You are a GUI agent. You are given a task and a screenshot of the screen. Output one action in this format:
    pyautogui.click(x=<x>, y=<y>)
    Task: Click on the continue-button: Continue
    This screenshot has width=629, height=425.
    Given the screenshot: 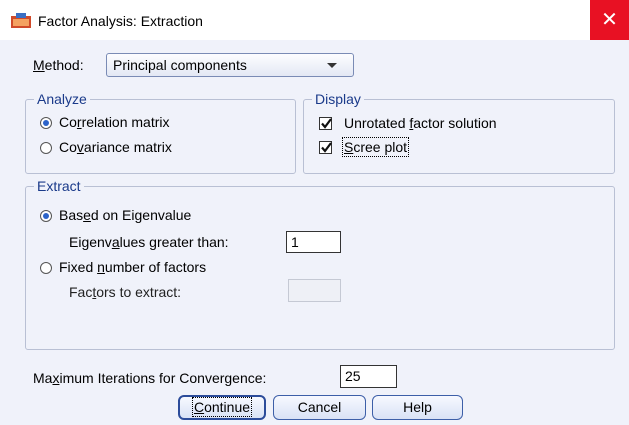 What is the action you would take?
    pyautogui.click(x=222, y=407)
    